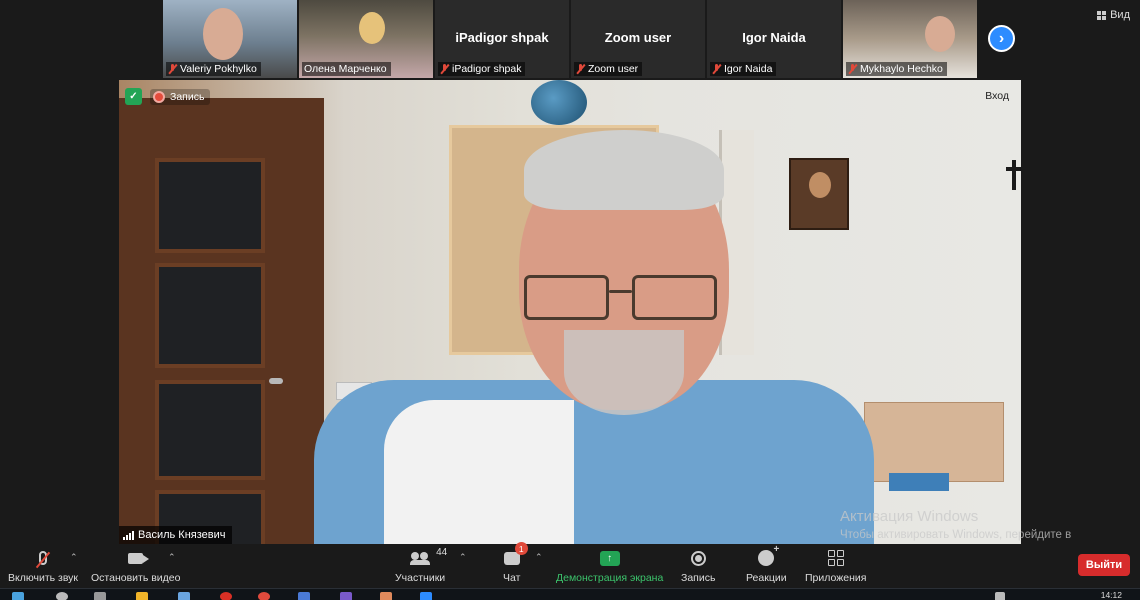  Describe the element at coordinates (482, 69) in the screenshot. I see `participant-name-tag: iPadigor shpak` at that location.